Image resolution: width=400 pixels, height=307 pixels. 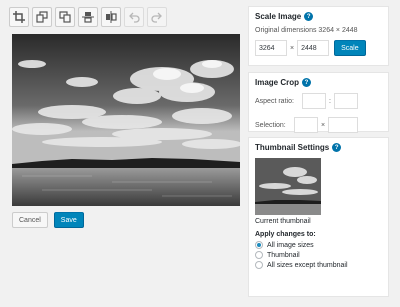 What do you see at coordinates (318, 255) in the screenshot?
I see `radio-thumbnail: Thumbnail` at bounding box center [318, 255].